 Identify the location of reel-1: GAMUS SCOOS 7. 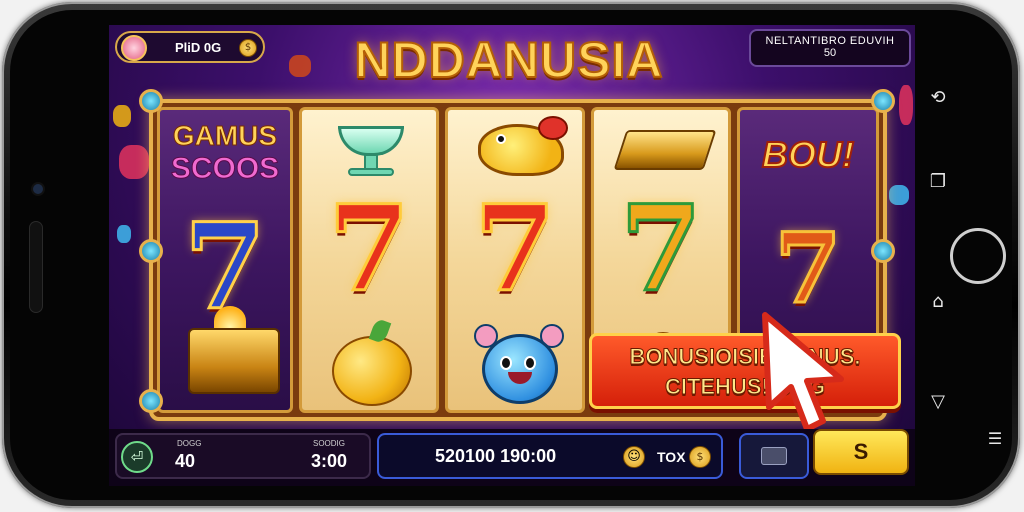
(225, 260).